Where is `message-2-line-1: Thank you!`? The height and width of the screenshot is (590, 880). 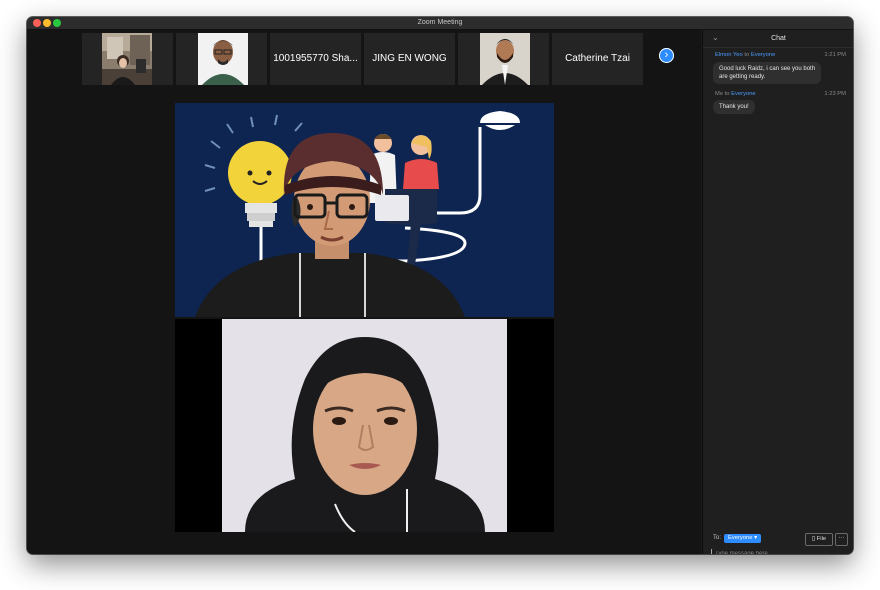
message-2-line-1: Thank you! is located at coordinates (734, 107).